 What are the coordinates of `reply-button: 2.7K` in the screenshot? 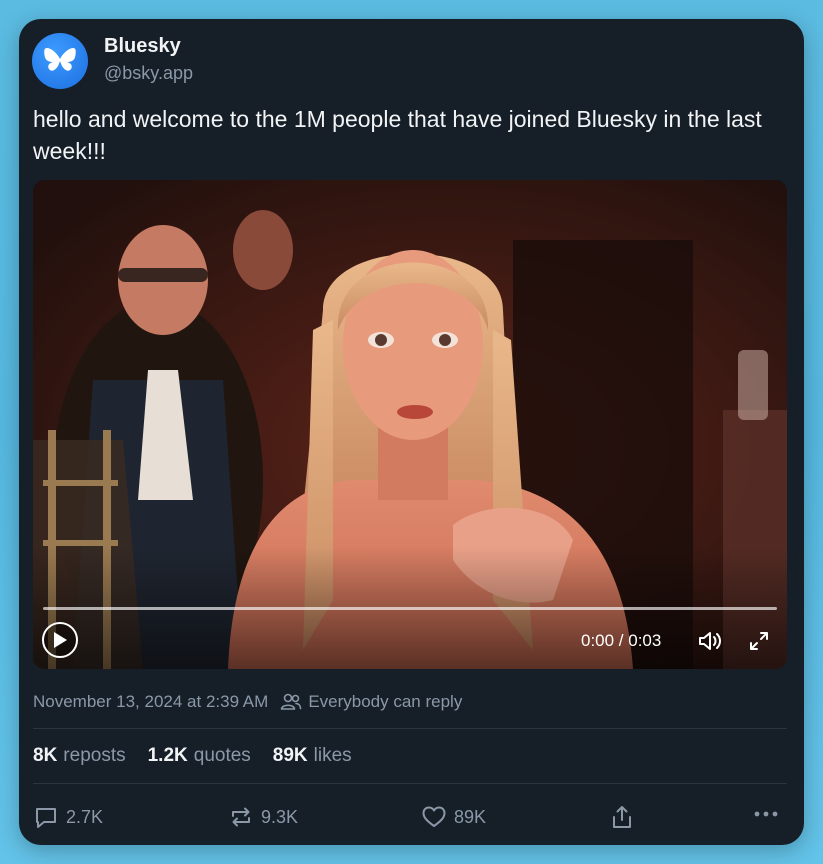 It's located at (68, 817).